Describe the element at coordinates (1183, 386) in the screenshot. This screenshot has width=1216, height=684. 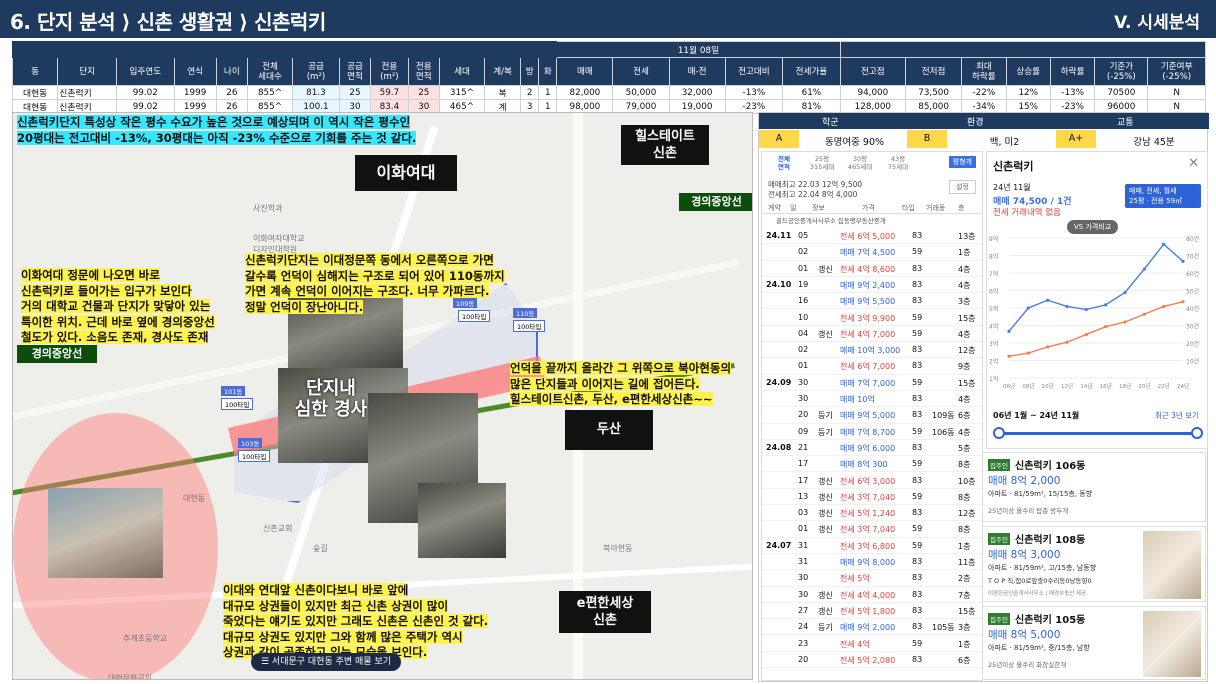
I see `x-tick-label: 24년` at that location.